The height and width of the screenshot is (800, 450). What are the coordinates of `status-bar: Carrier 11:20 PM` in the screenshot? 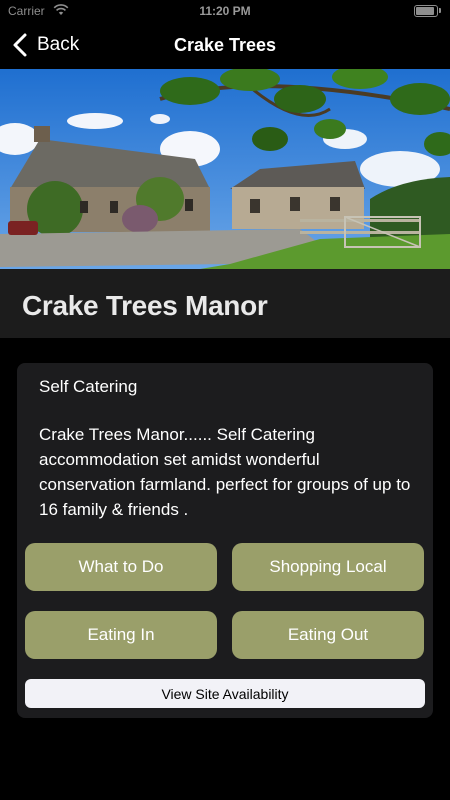 It's located at (225, 11).